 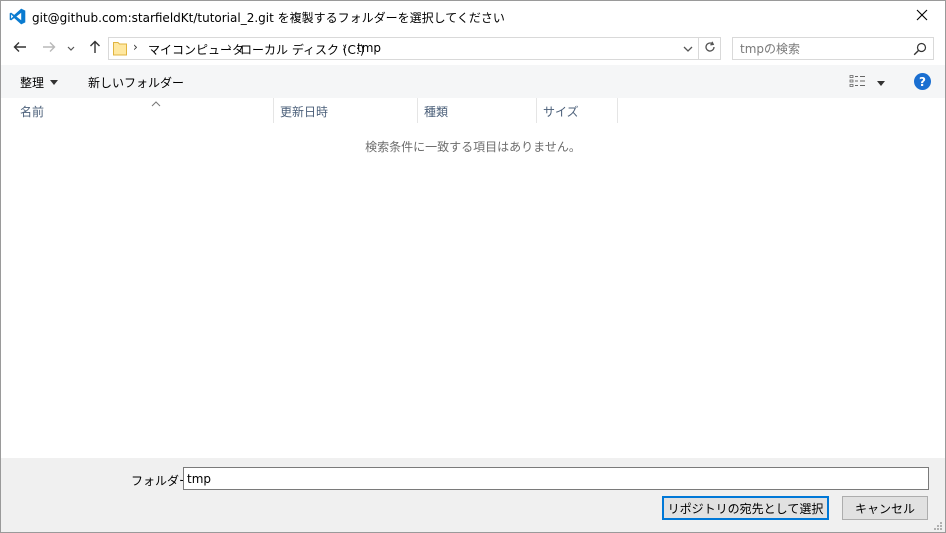 I want to click on column-label-type: 種類, so click(x=436, y=112).